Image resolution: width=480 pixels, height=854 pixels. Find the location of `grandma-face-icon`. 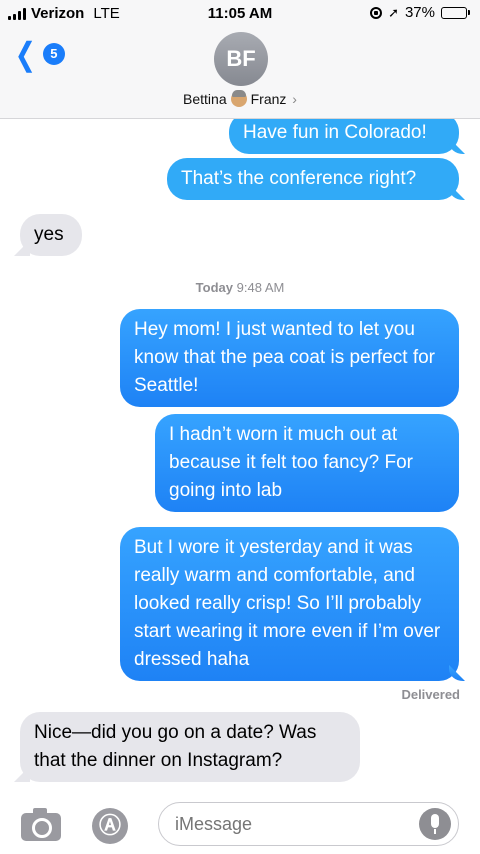

grandma-face-icon is located at coordinates (238, 98).